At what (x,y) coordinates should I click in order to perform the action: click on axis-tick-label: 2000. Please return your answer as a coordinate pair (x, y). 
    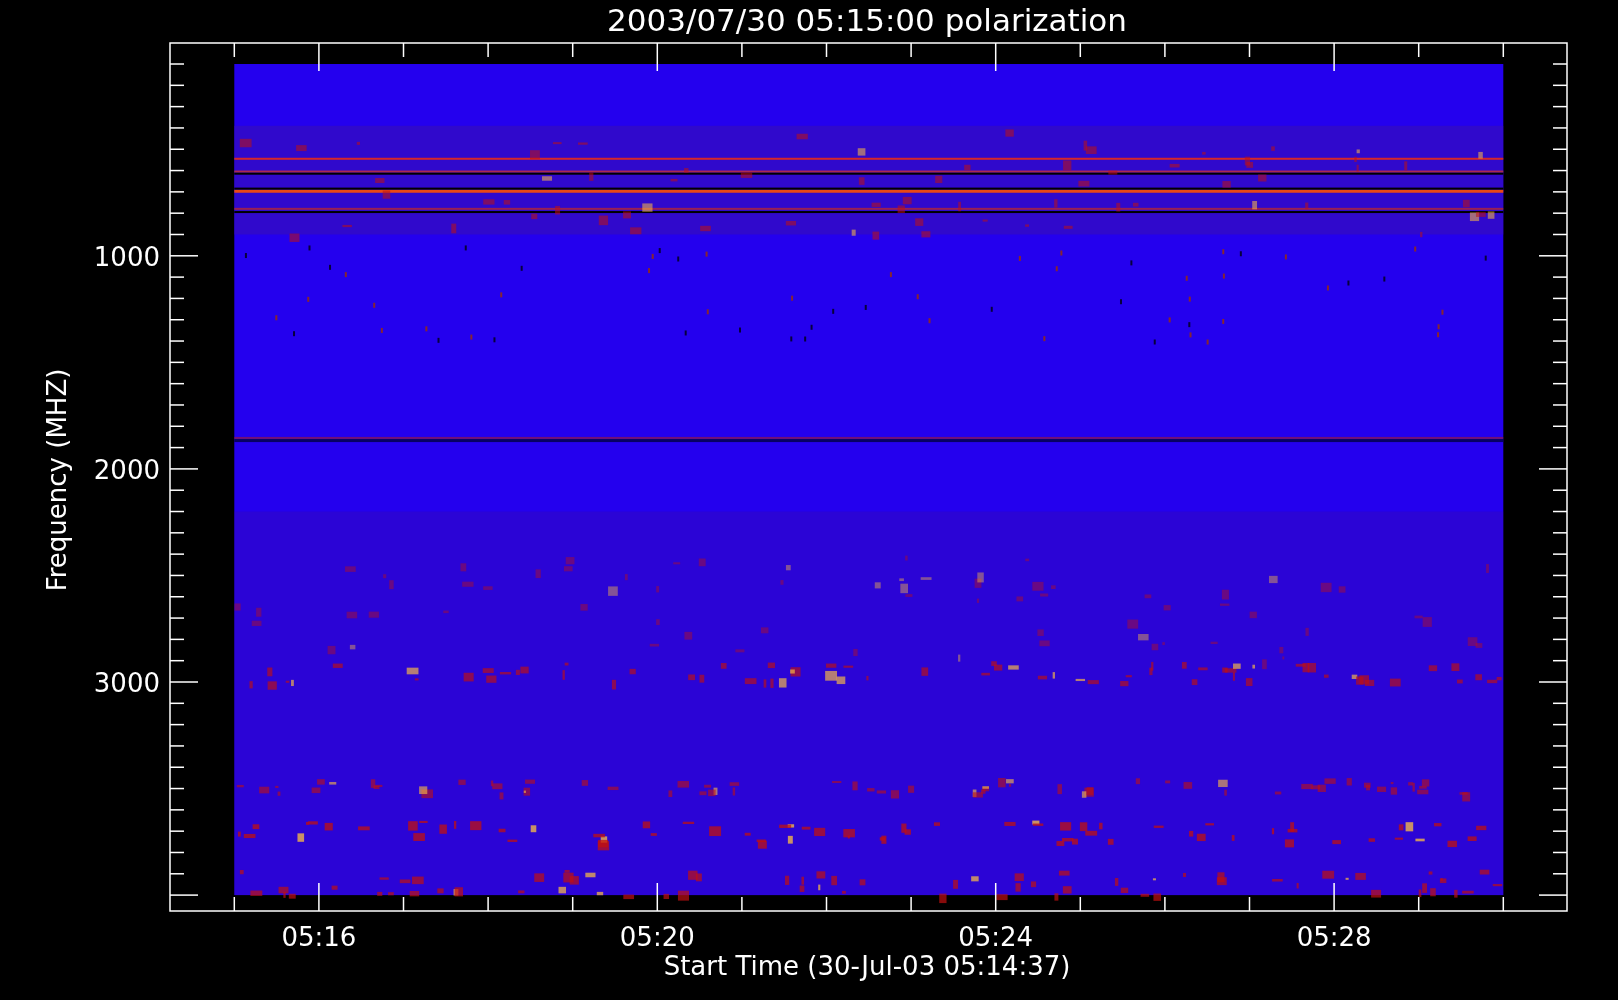
    Looking at the image, I should click on (126, 469).